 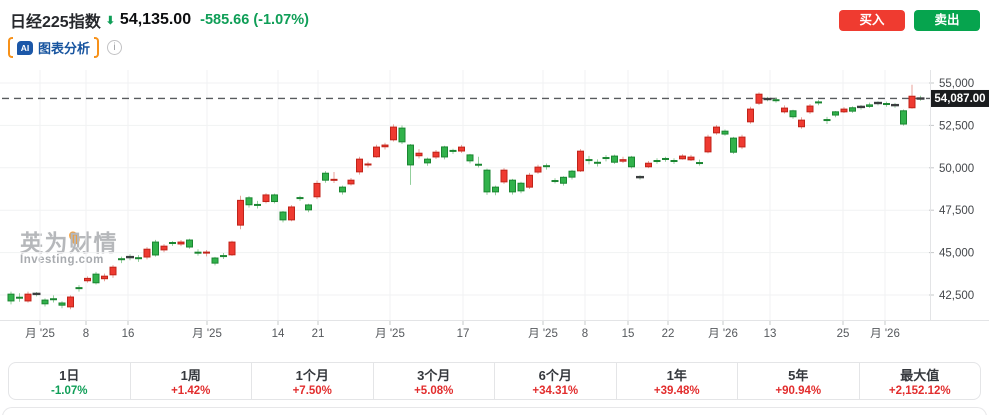 What do you see at coordinates (313, 381) in the screenshot?
I see `period-tab: 1个月 +7.50%` at bounding box center [313, 381].